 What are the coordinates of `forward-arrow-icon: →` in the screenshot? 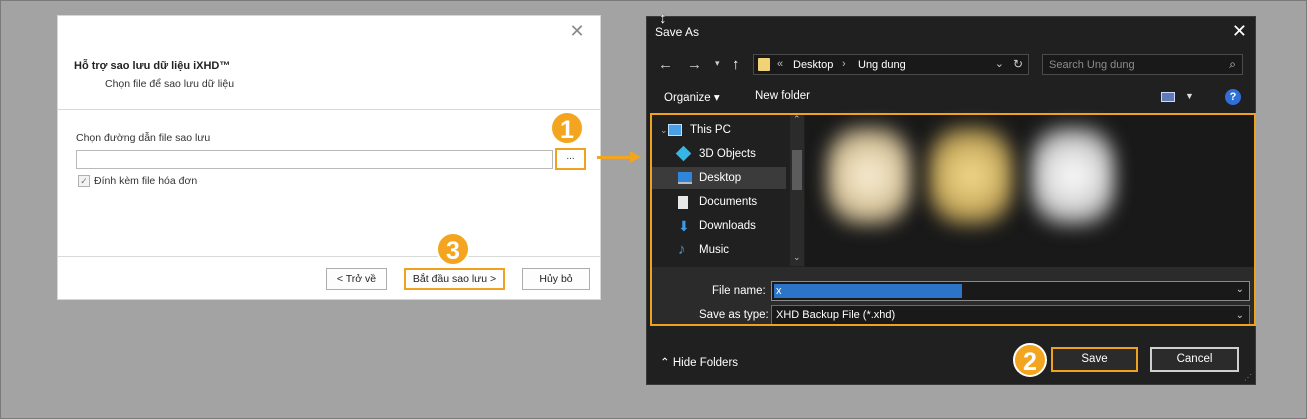 It's located at (694, 64).